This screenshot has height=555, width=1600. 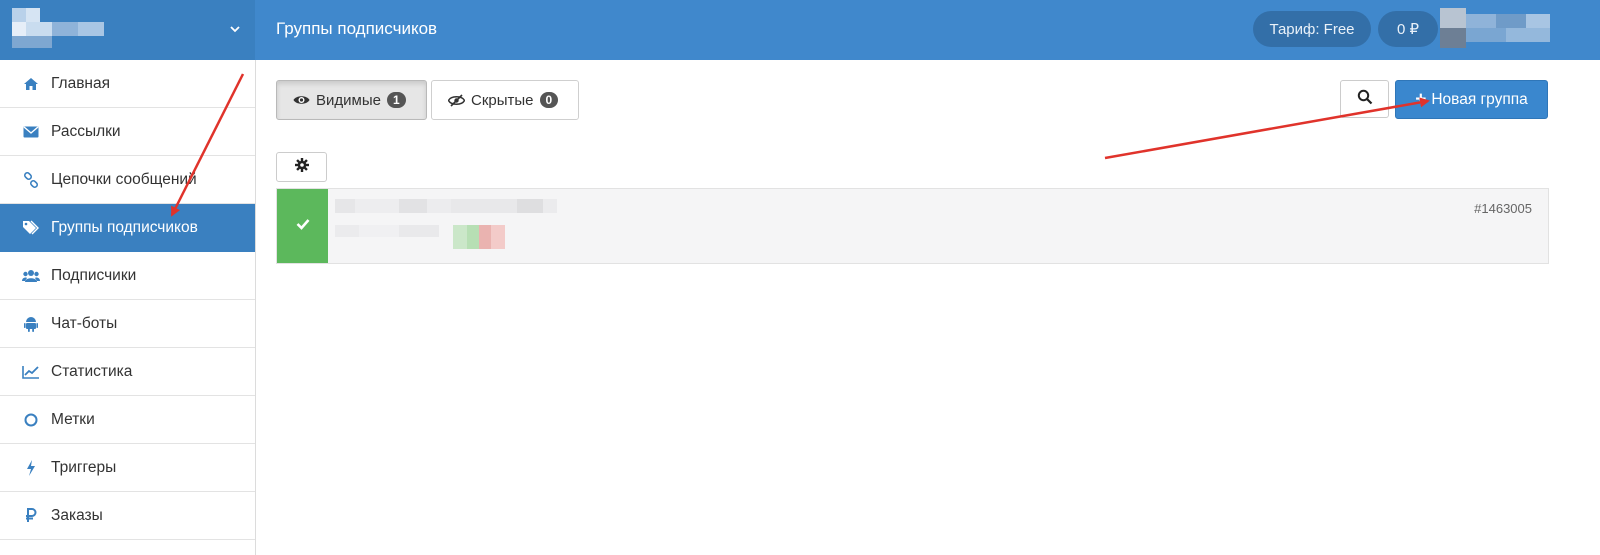 What do you see at coordinates (31, 84) in the screenshot?
I see `home-icon` at bounding box center [31, 84].